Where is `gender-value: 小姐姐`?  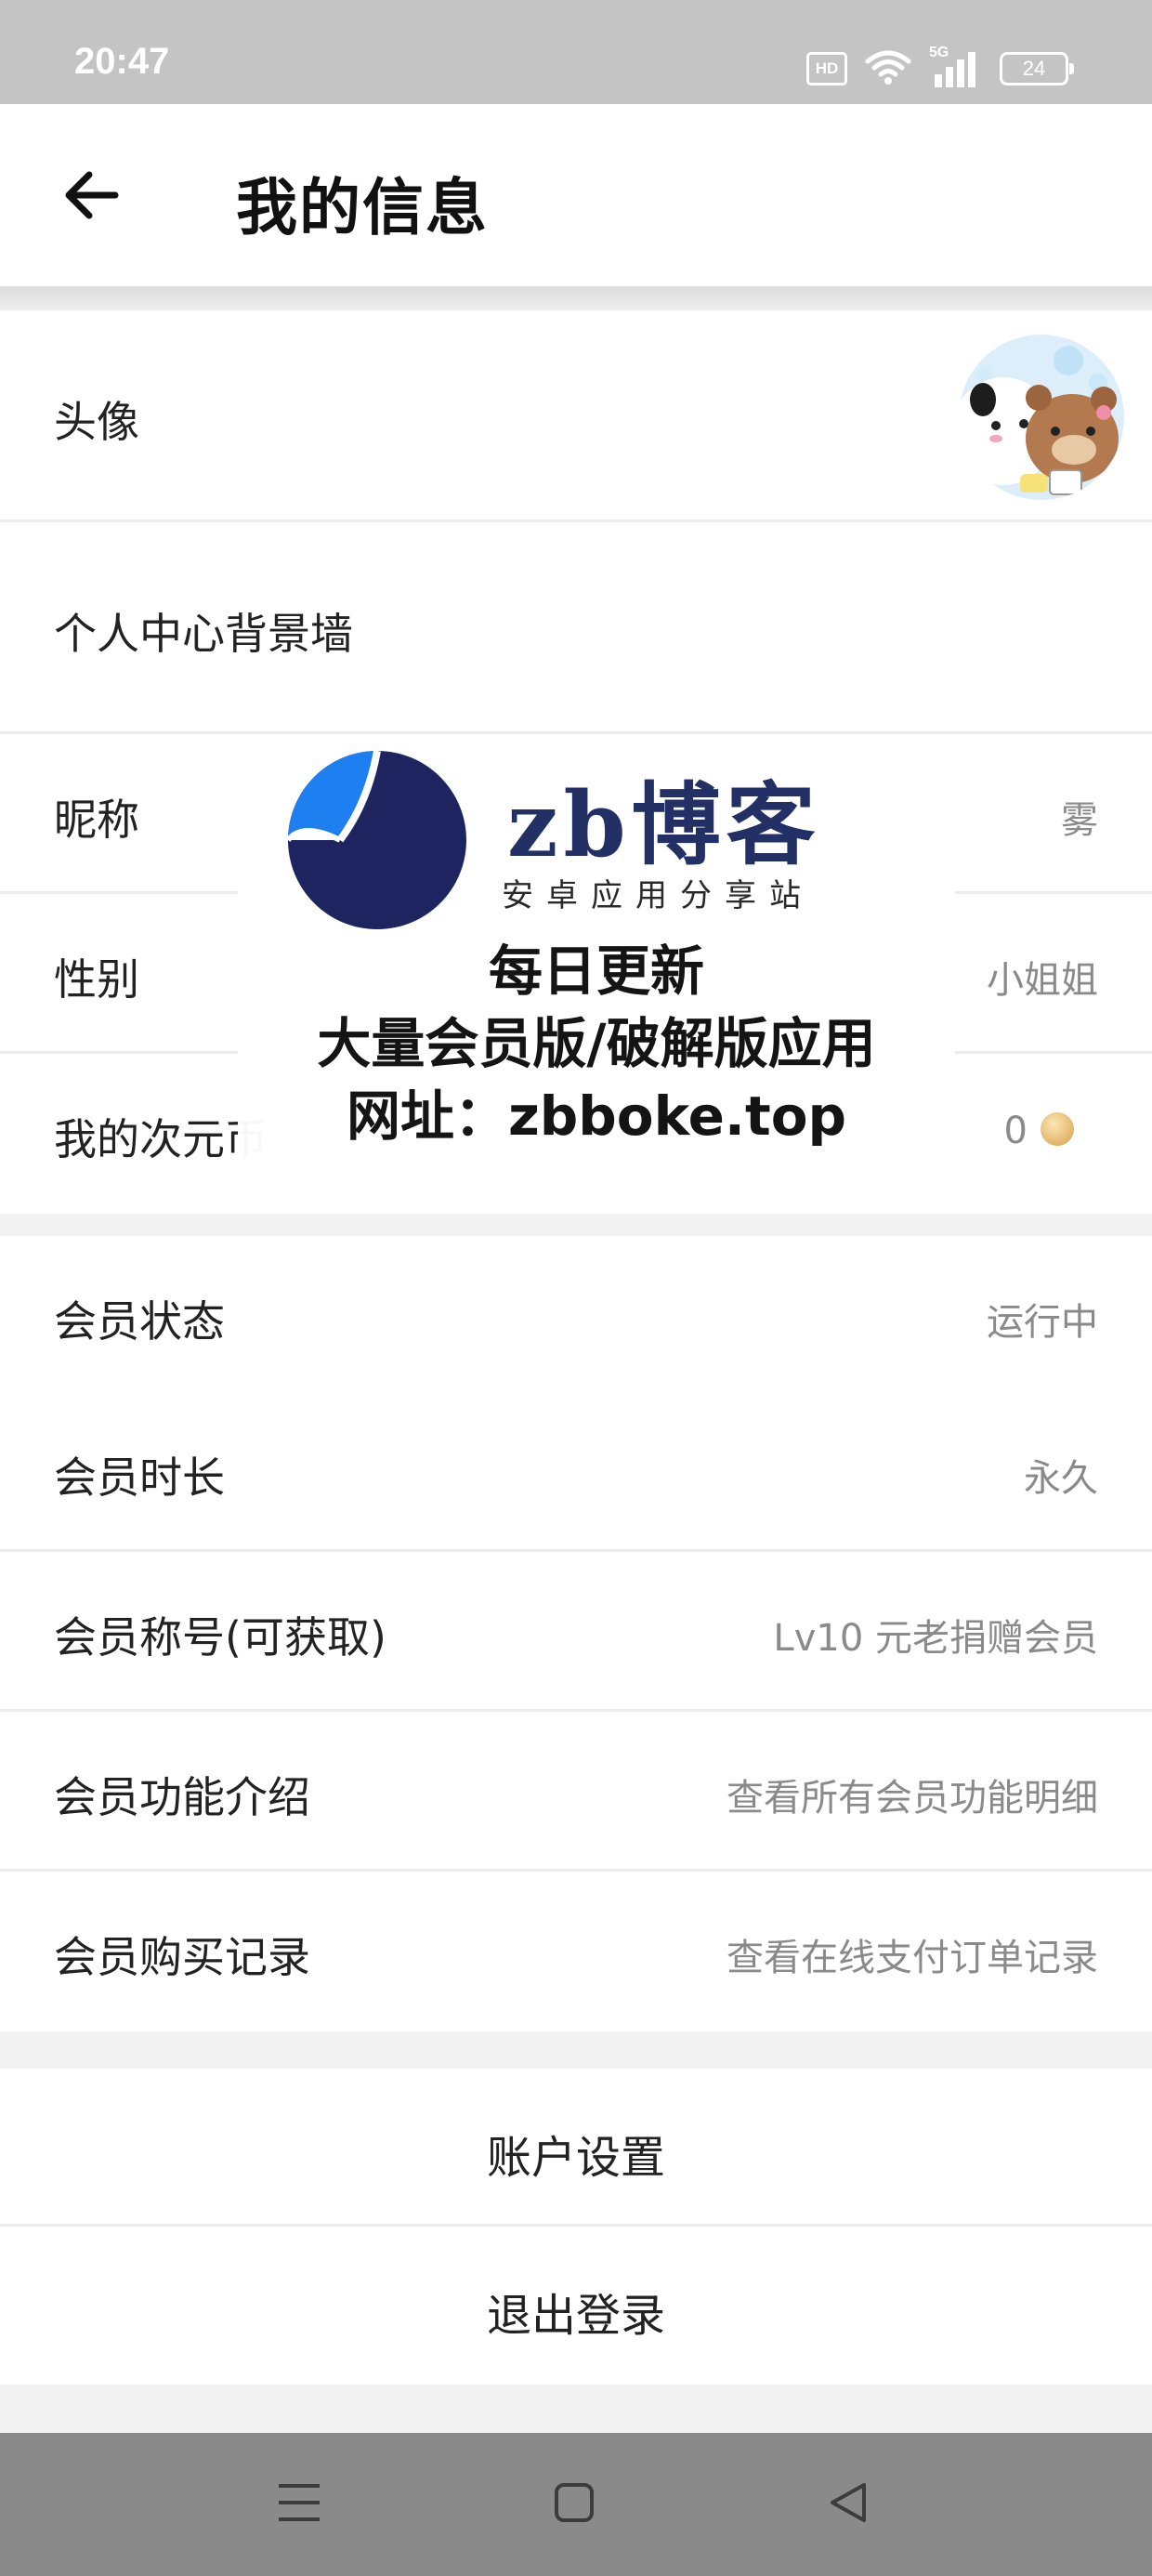 gender-value: 小姐姐 is located at coordinates (1042, 980).